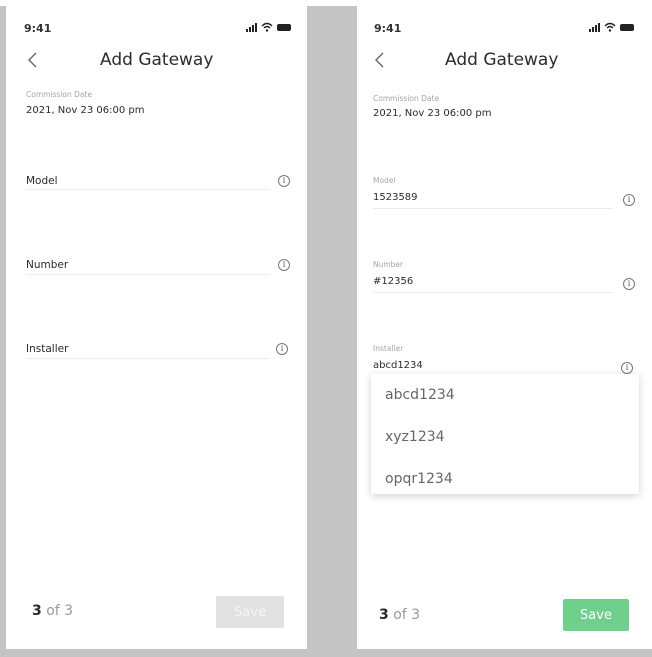 This screenshot has width=652, height=657. I want to click on installer-label: Installer, so click(388, 348).